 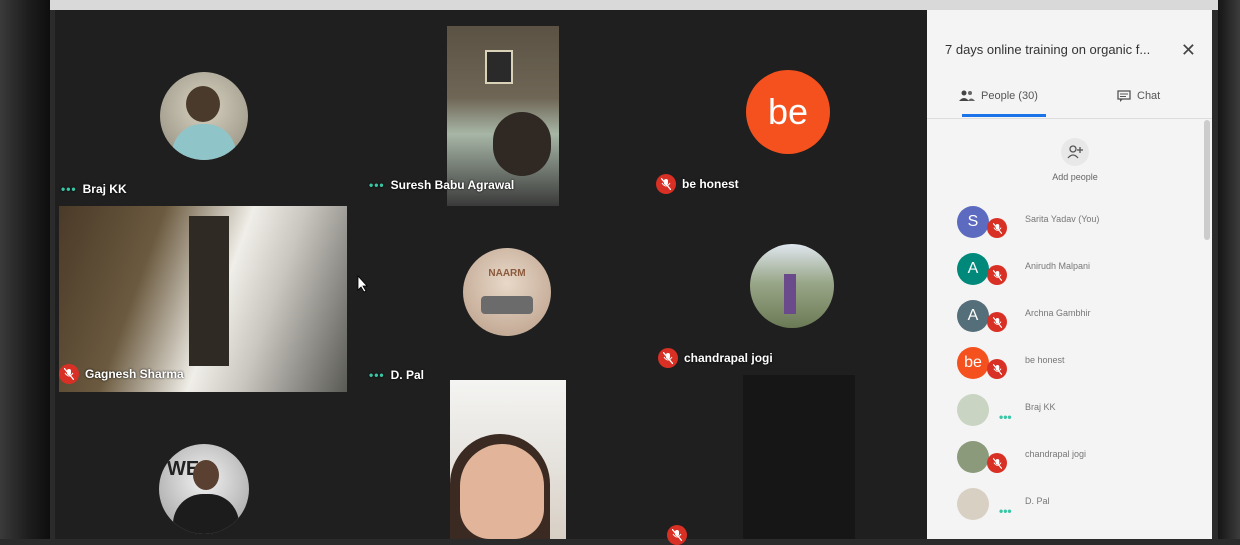 I want to click on scrollbar, so click(x=1207, y=180).